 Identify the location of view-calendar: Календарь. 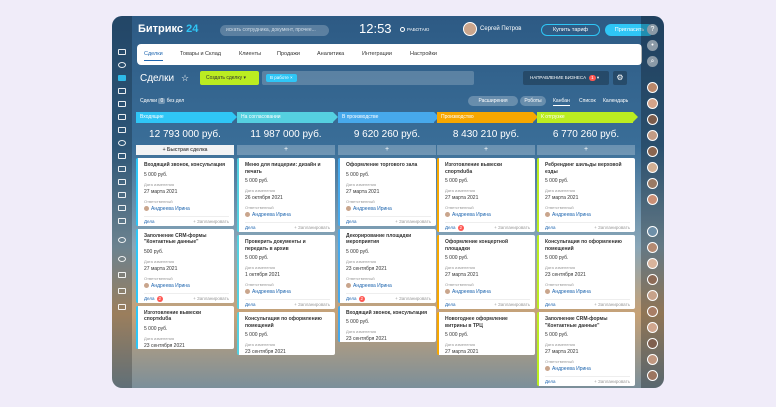
(615, 101).